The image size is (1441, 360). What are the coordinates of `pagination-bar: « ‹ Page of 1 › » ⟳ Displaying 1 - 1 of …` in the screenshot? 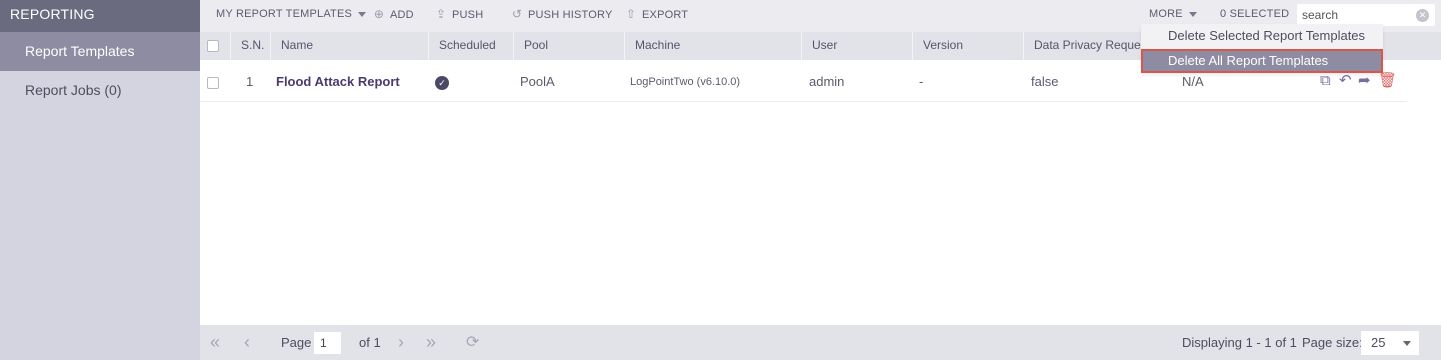 It's located at (820, 342).